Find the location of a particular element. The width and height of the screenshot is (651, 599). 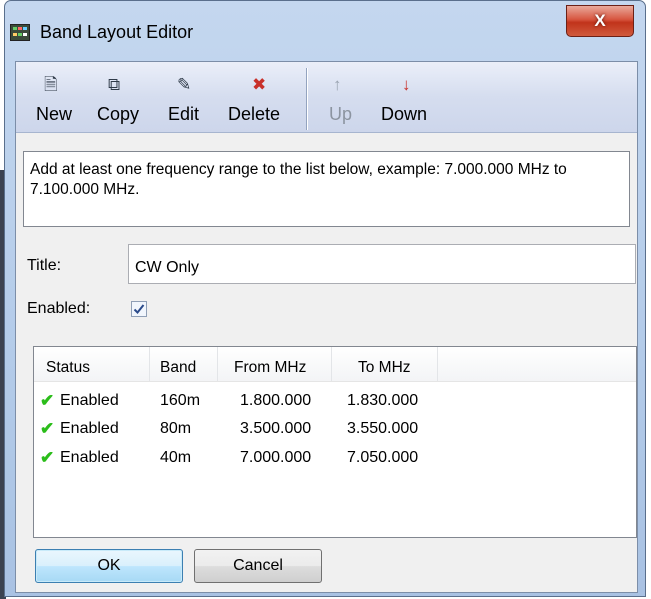

copy-button: ⧉ Copy is located at coordinates (121, 97).